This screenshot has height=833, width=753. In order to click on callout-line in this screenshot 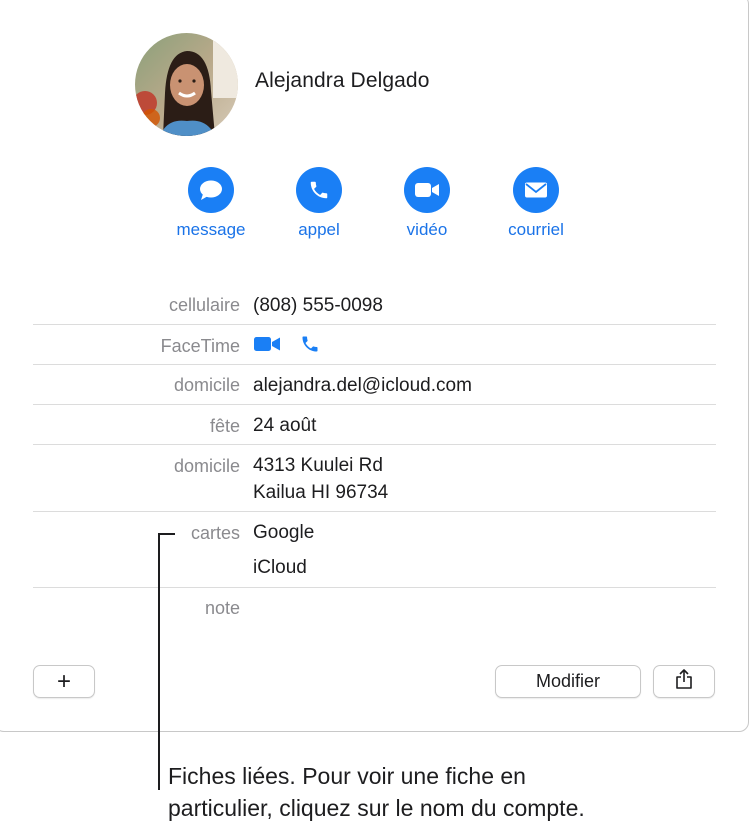, I will do `click(159, 661)`.